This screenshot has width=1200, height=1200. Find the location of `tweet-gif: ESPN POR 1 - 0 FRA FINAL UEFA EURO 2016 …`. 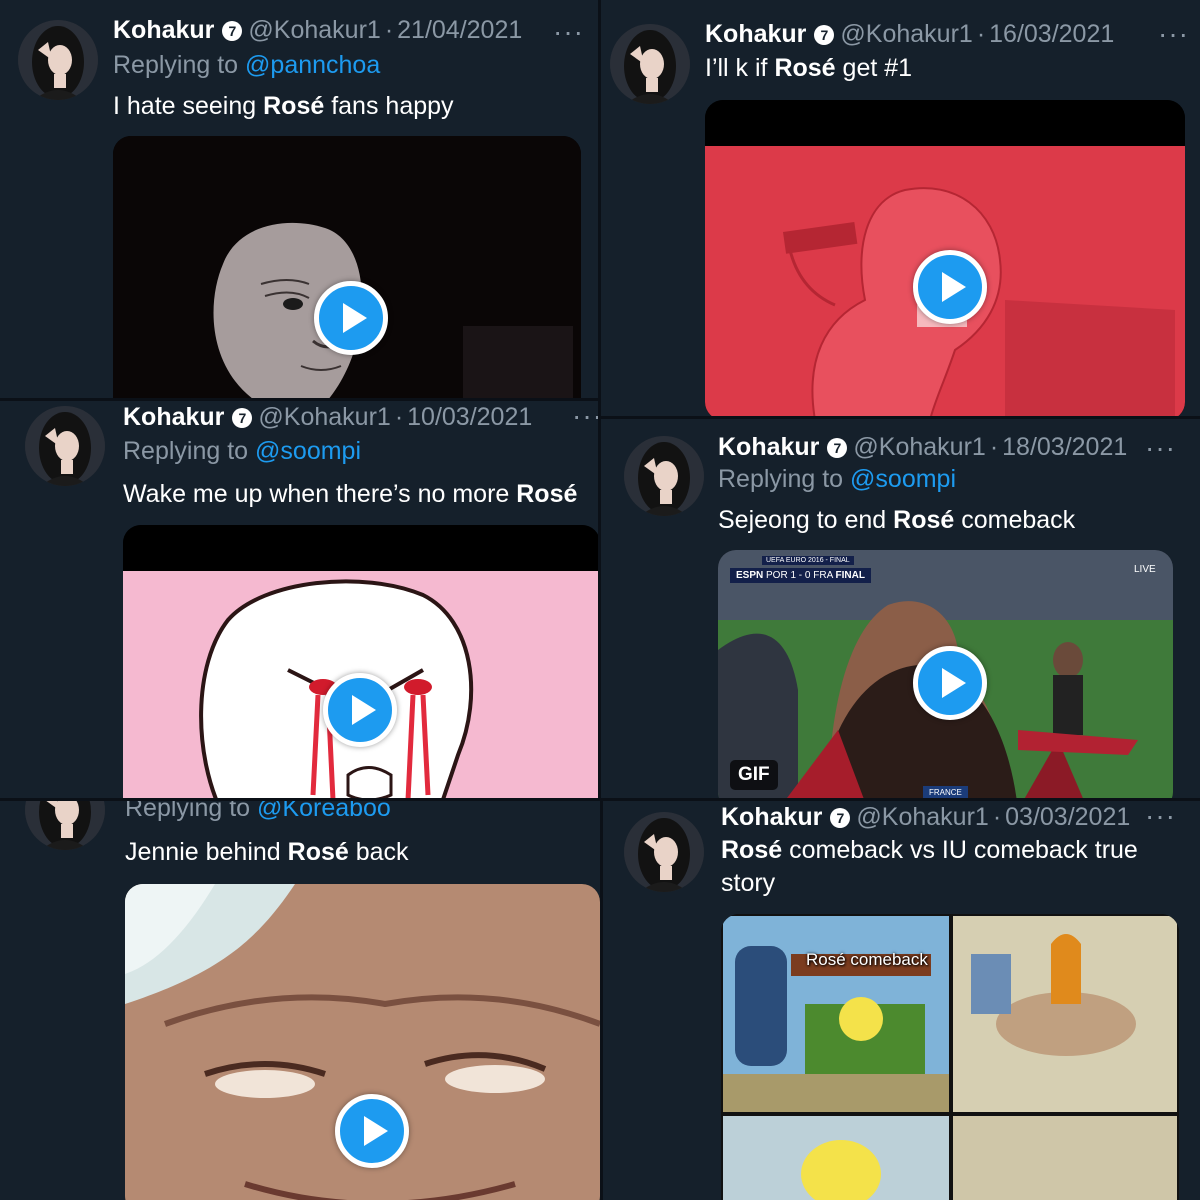

tweet-gif: ESPN POR 1 - 0 FRA FINAL UEFA EURO 2016 … is located at coordinates (945, 674).